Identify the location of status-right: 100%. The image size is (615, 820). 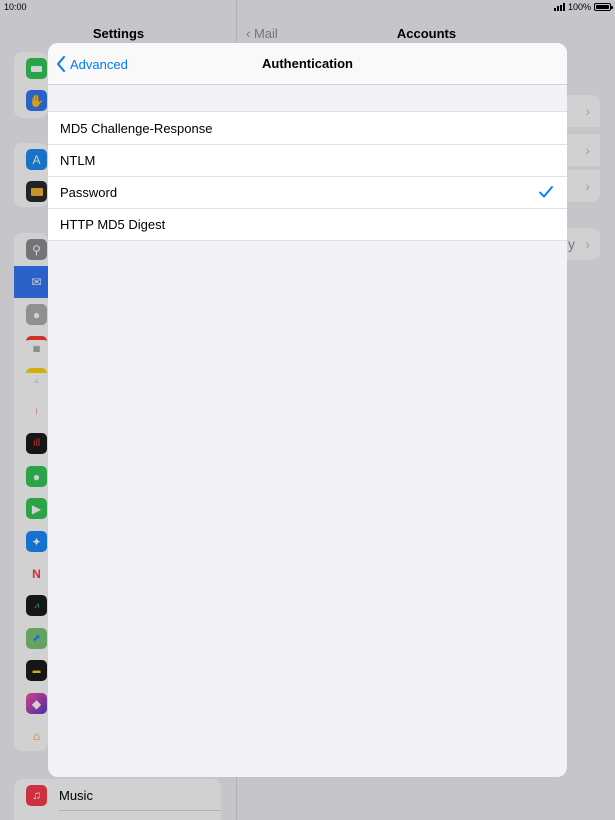
(583, 7).